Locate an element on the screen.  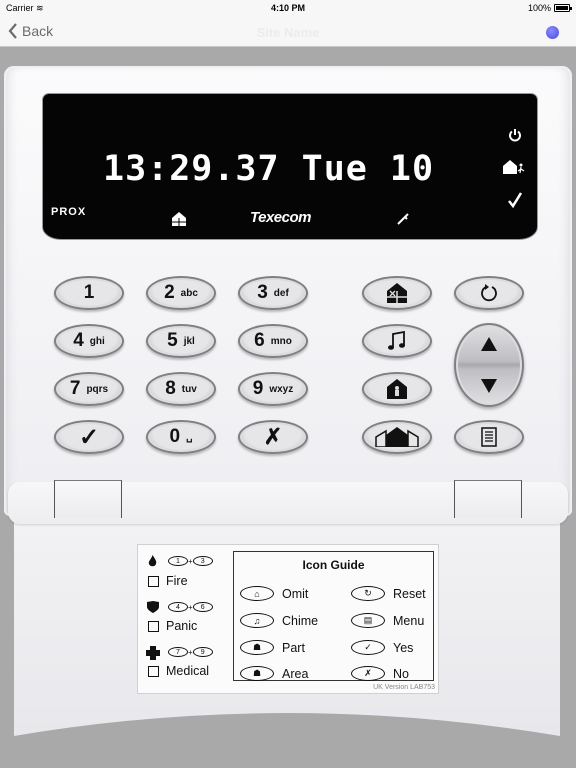
version-label: UK Version LAB753 is located at coordinates (404, 687).